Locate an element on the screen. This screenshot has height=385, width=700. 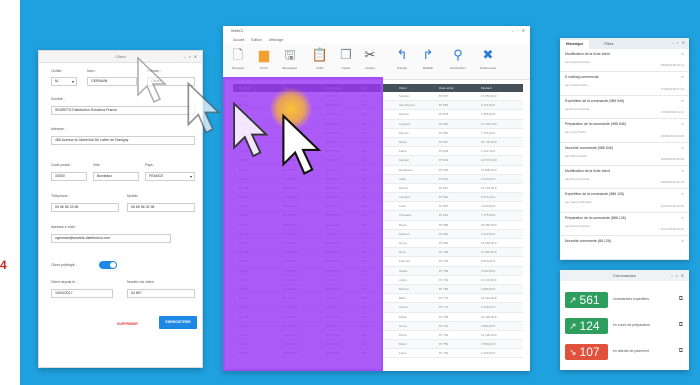
table-cell: Garnier is located at coordinates (404, 160).